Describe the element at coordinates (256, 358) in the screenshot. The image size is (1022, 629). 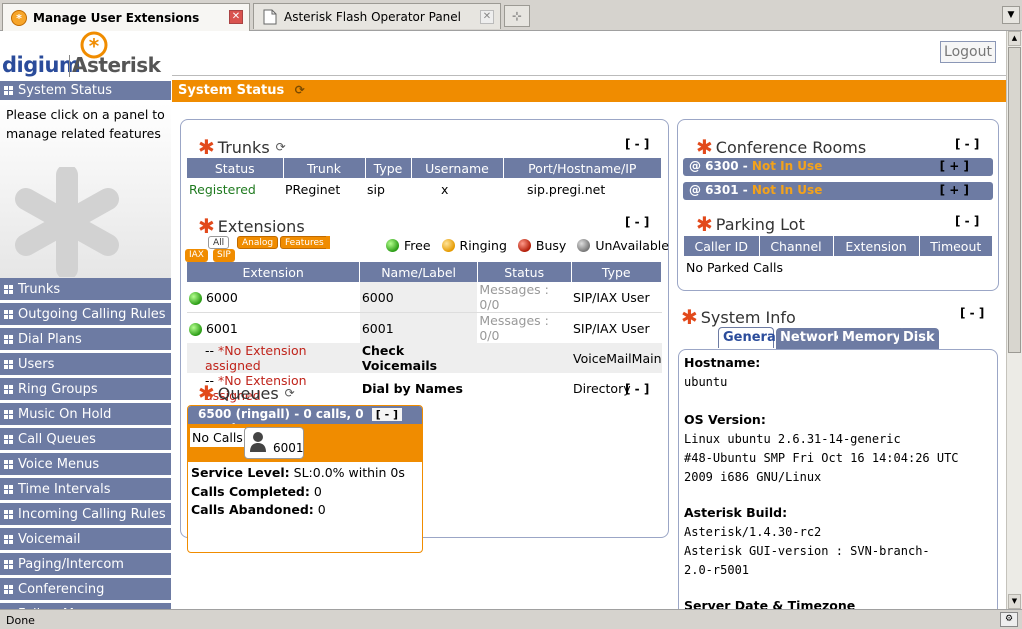
I see `no-extension-note: *No Extension assigned` at that location.